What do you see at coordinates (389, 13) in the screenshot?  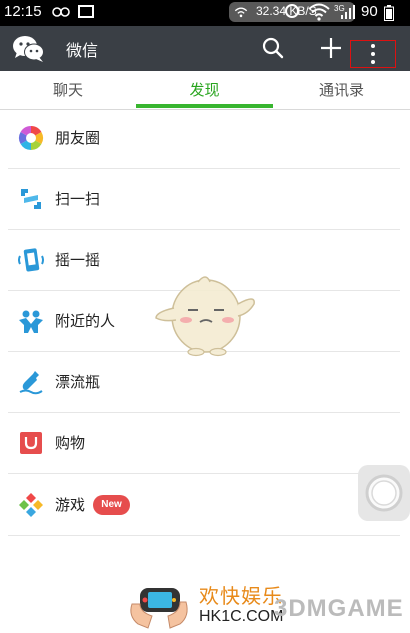 I see `battery-icon` at bounding box center [389, 13].